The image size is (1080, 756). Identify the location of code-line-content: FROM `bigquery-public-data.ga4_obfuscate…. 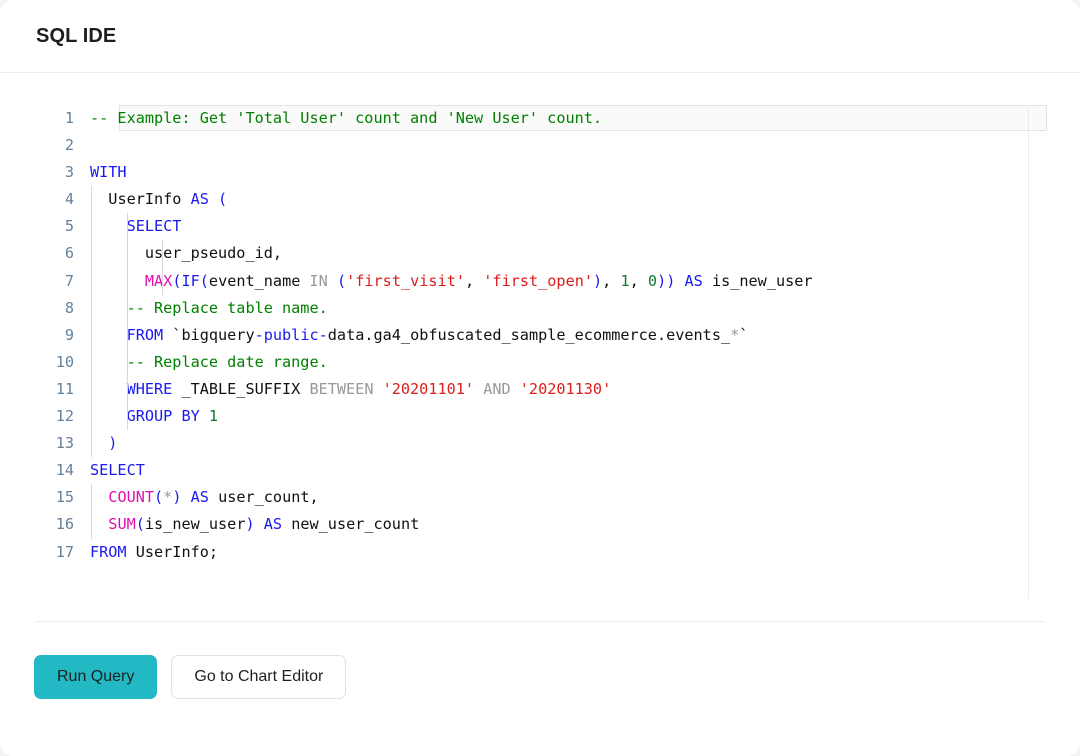
(585, 335).